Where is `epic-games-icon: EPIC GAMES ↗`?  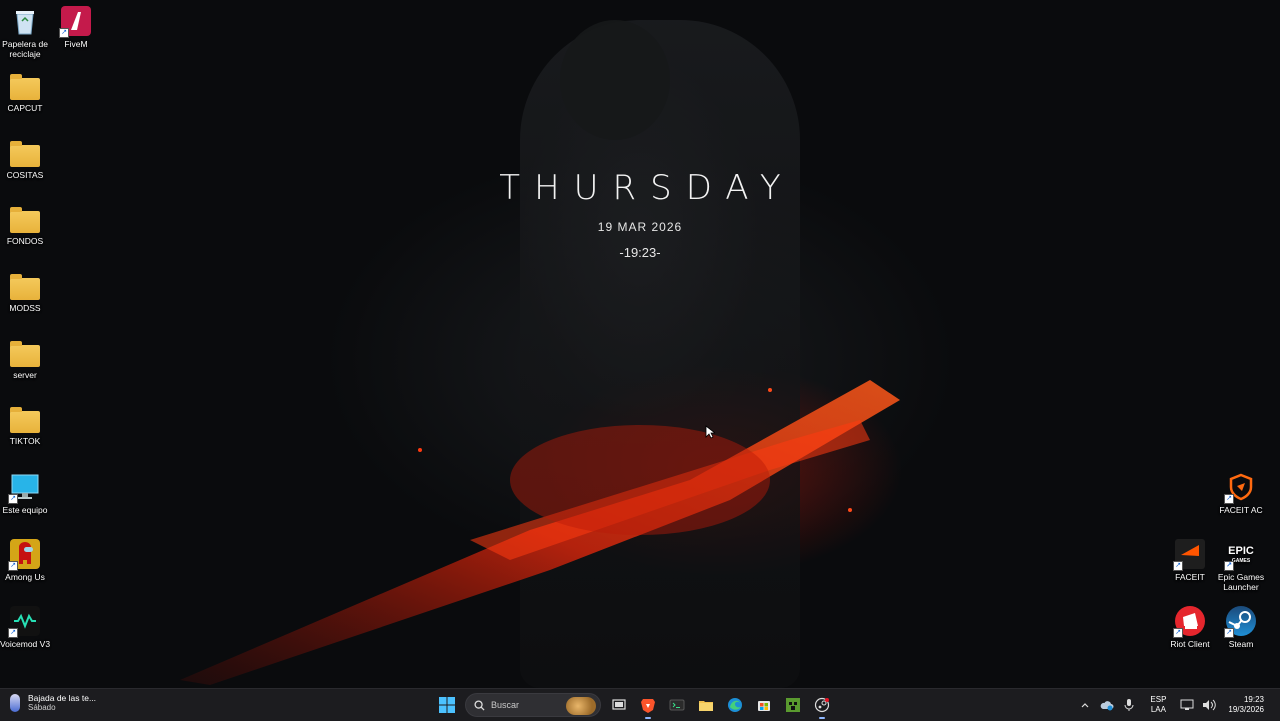
epic-games-icon: EPIC GAMES ↗ is located at coordinates (1240, 555).